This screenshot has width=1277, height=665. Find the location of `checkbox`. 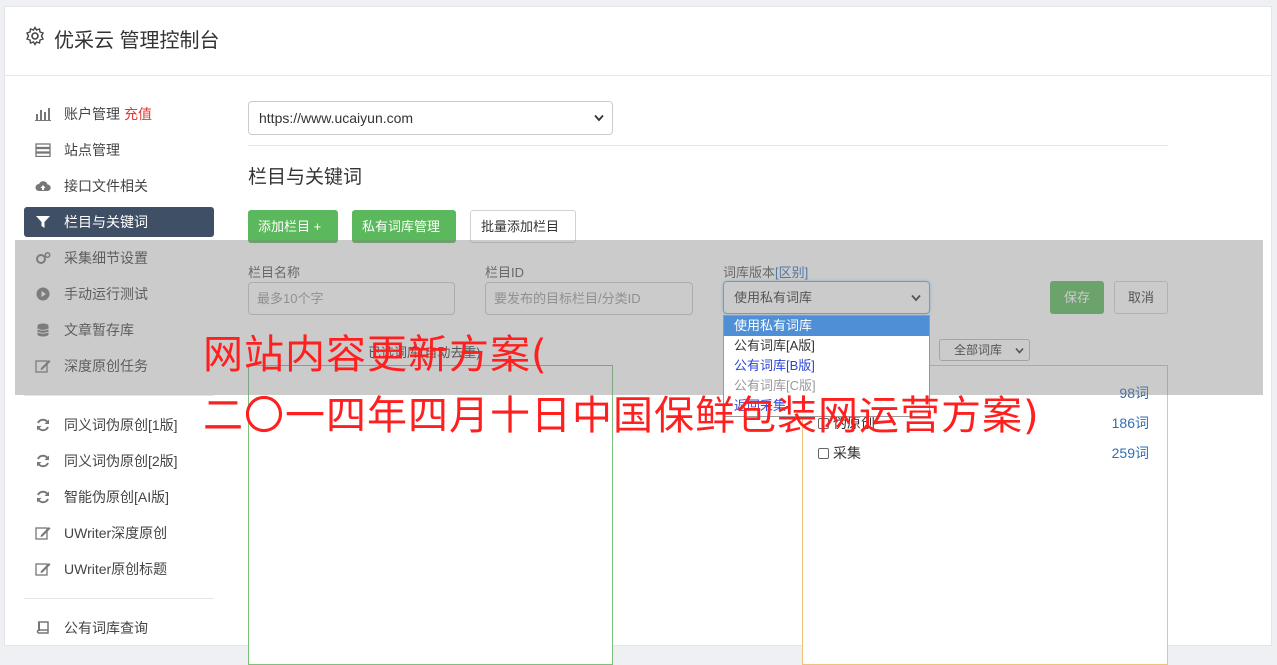

checkbox is located at coordinates (823, 453).